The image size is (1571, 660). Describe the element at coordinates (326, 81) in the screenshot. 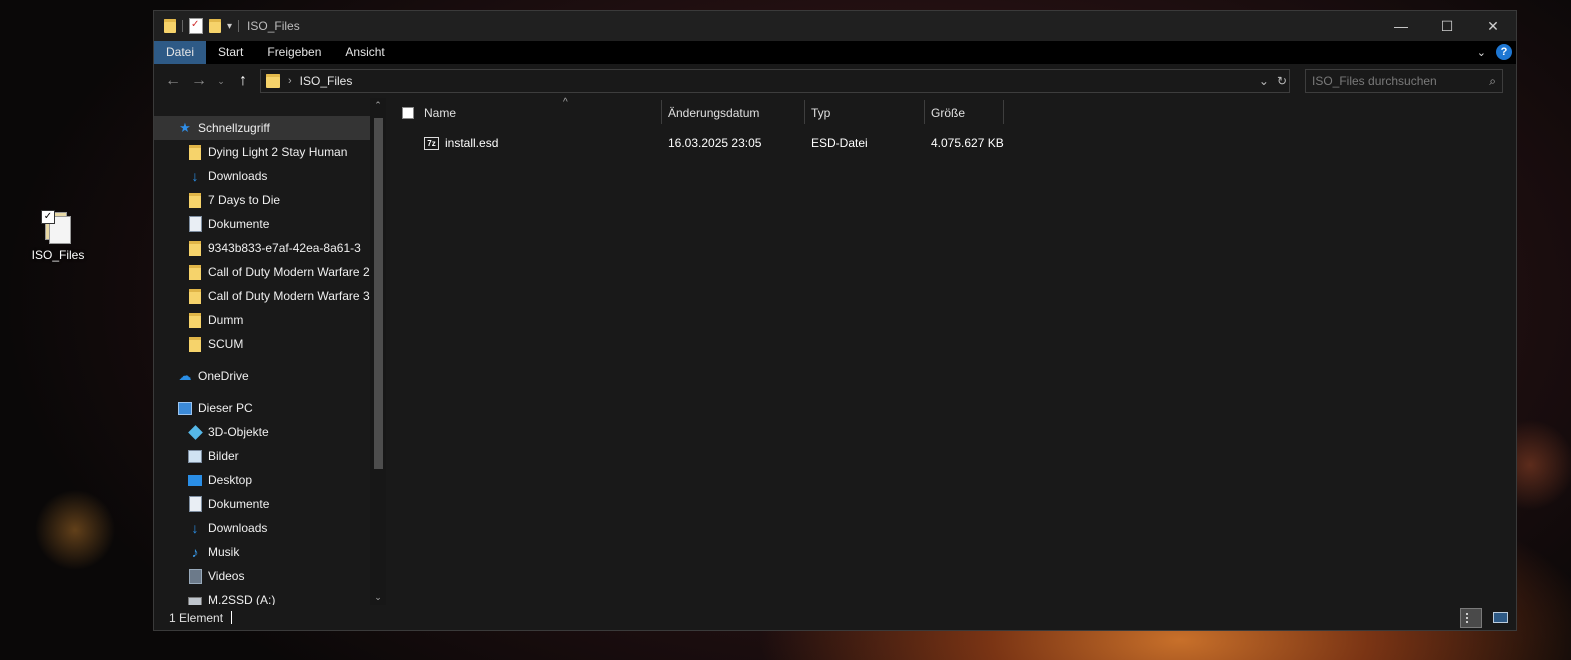

I see `breadcrumb-iso-files: ISO_Files` at that location.